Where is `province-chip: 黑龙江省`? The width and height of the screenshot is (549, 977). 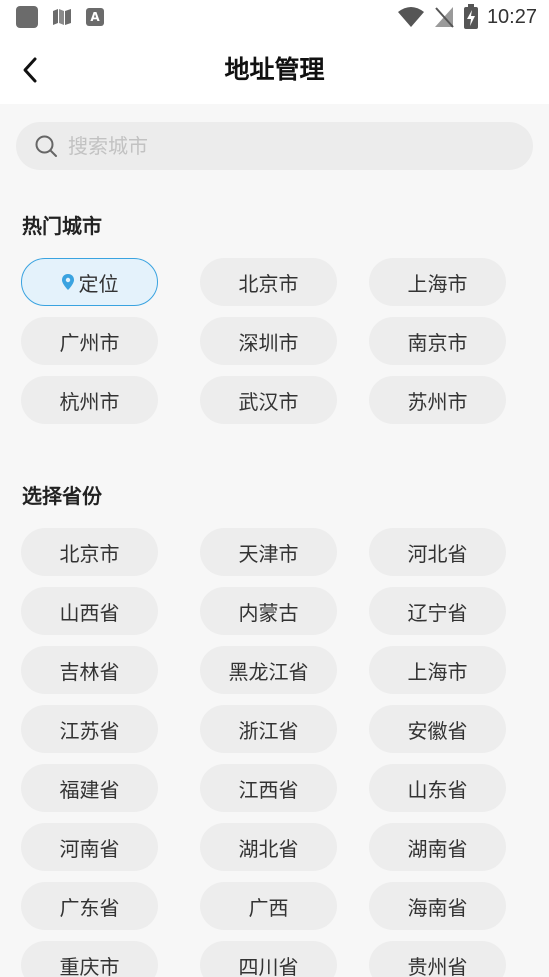 province-chip: 黑龙江省 is located at coordinates (268, 670).